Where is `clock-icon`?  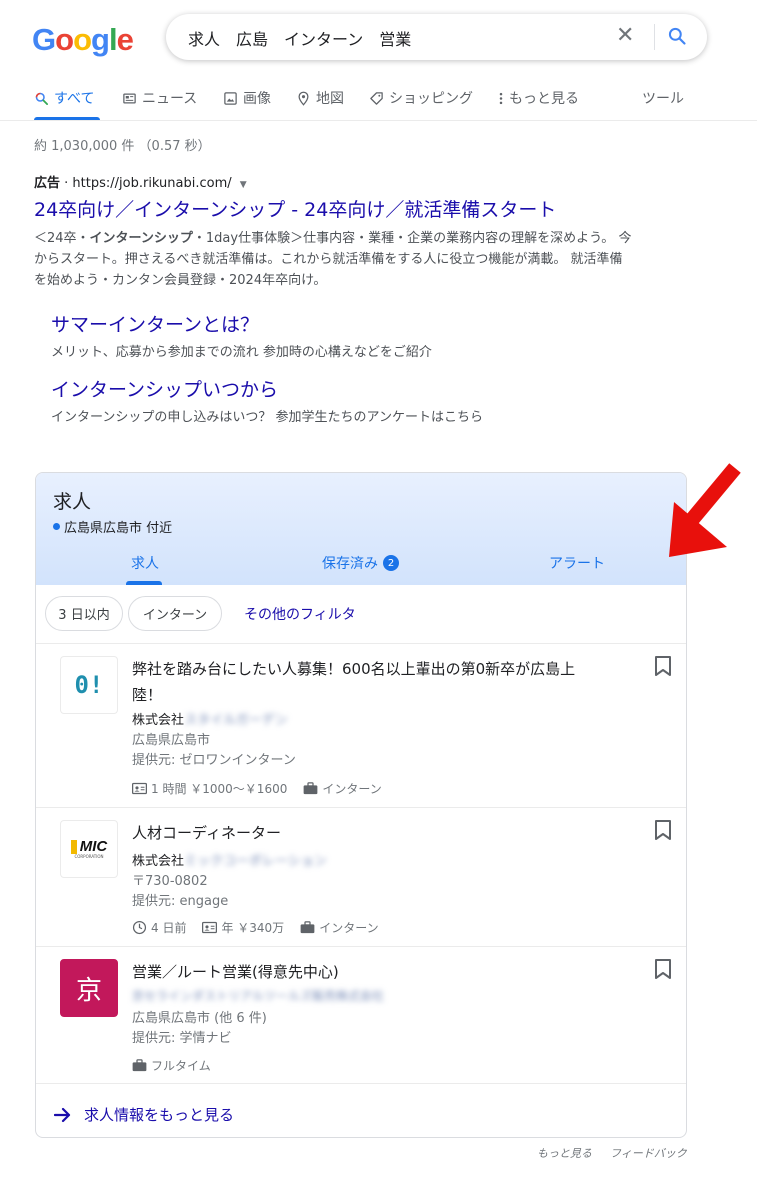 clock-icon is located at coordinates (139, 927).